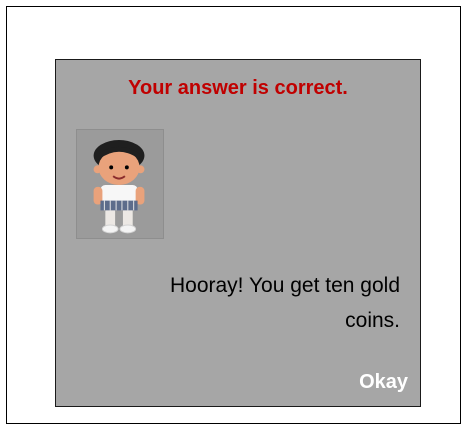  I want to click on cartoon-boy-icon, so click(120, 184).